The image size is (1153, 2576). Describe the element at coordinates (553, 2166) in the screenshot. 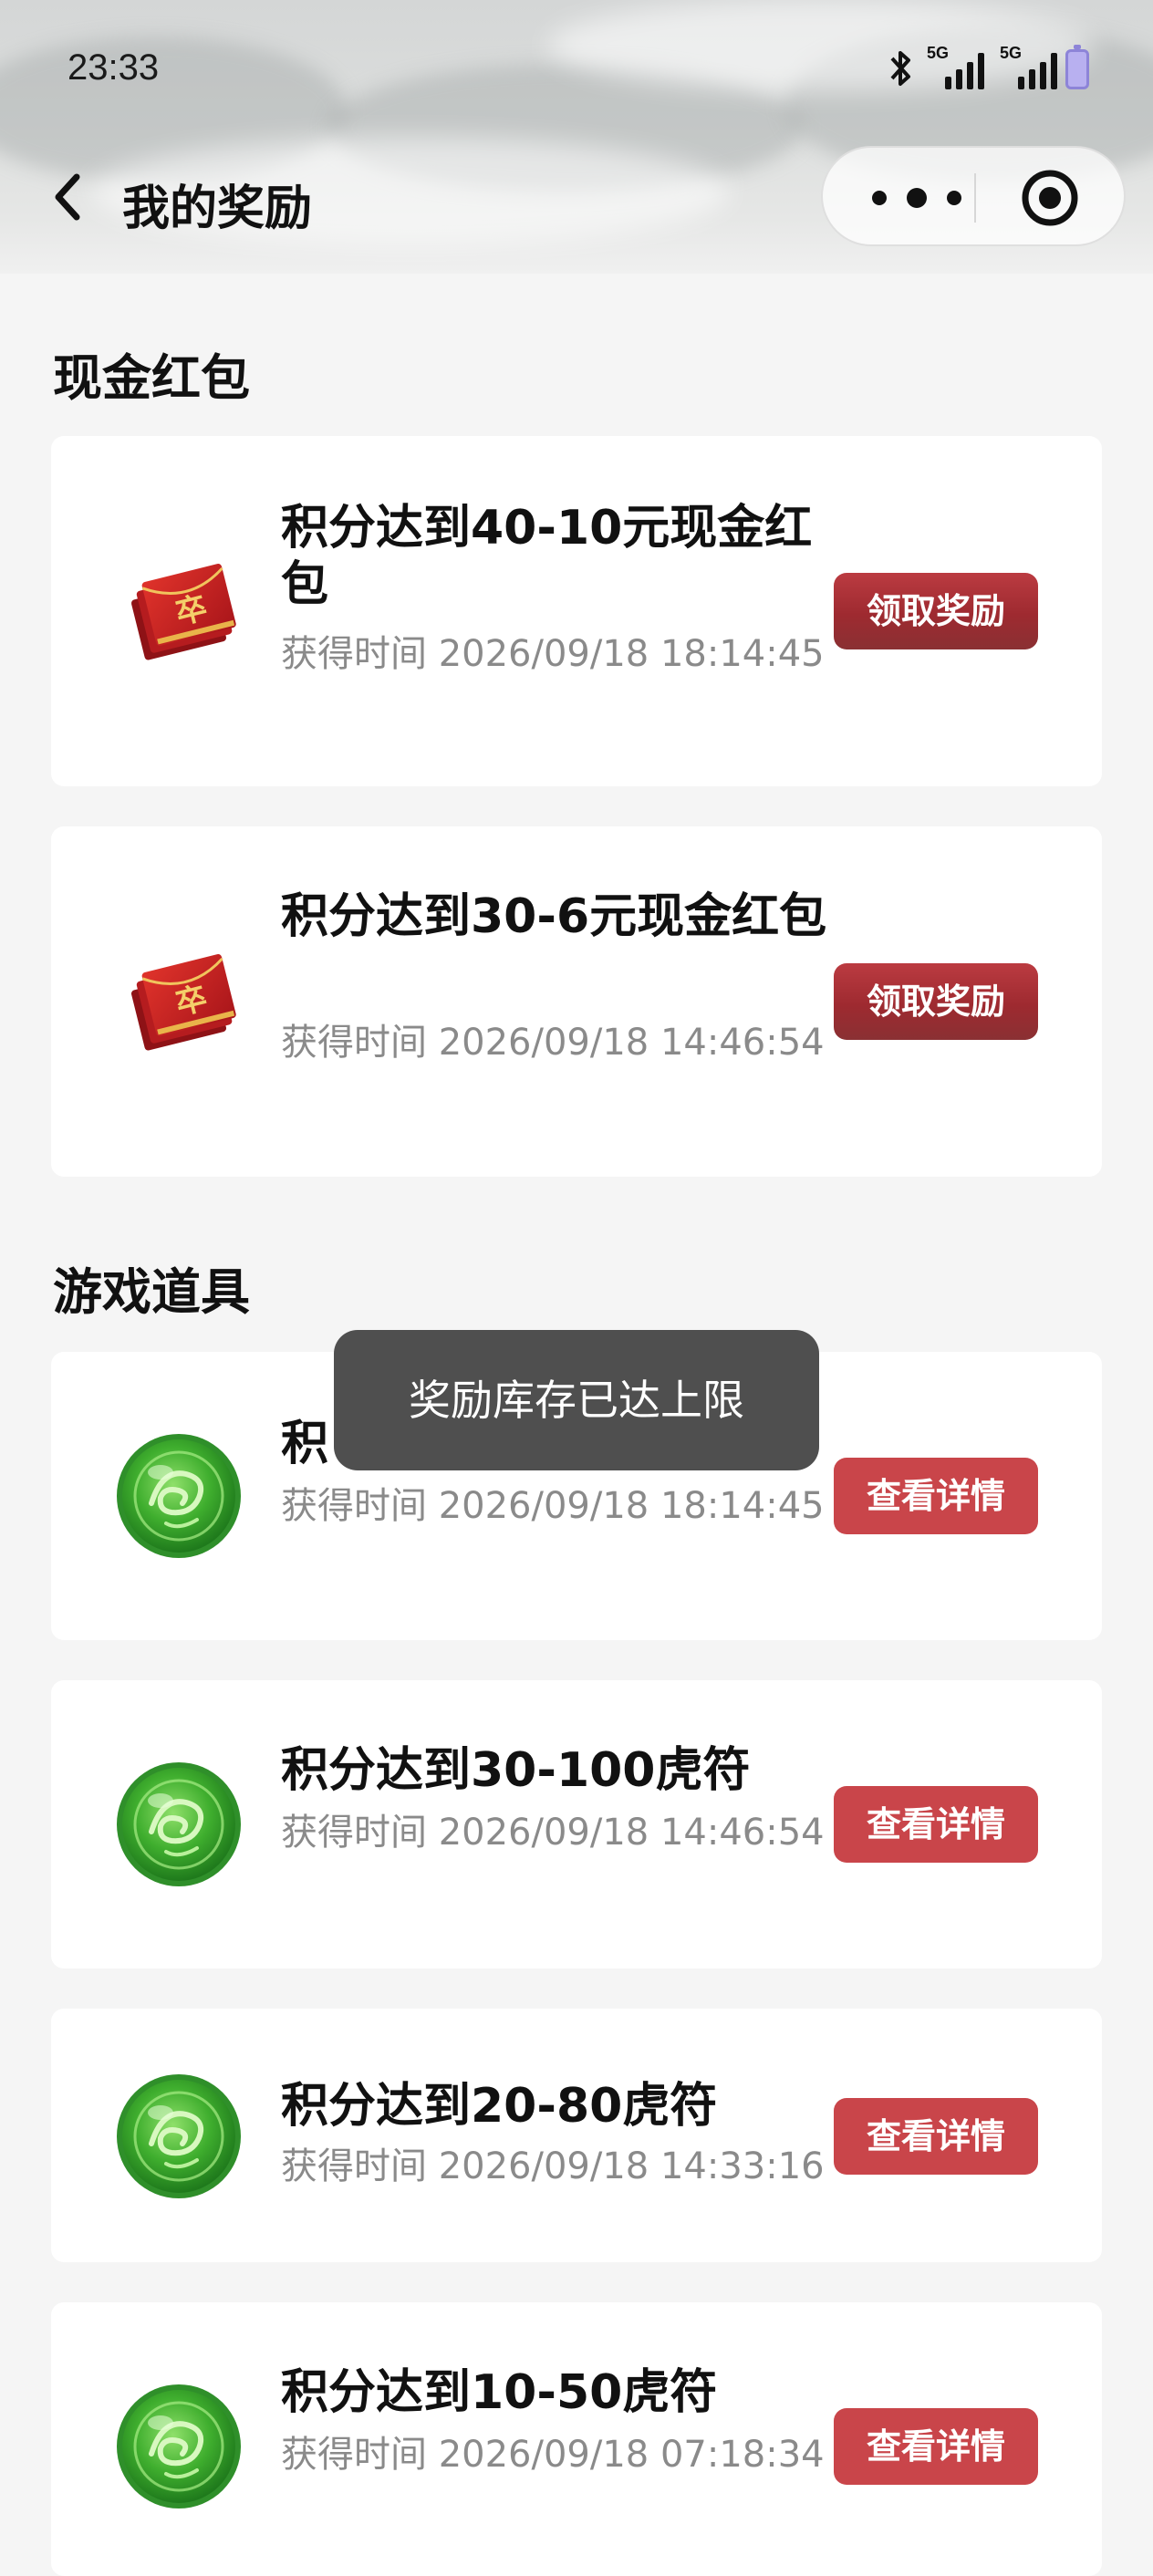

I see `reward-time: 获得时间 2026/09/18 14:33:16` at that location.